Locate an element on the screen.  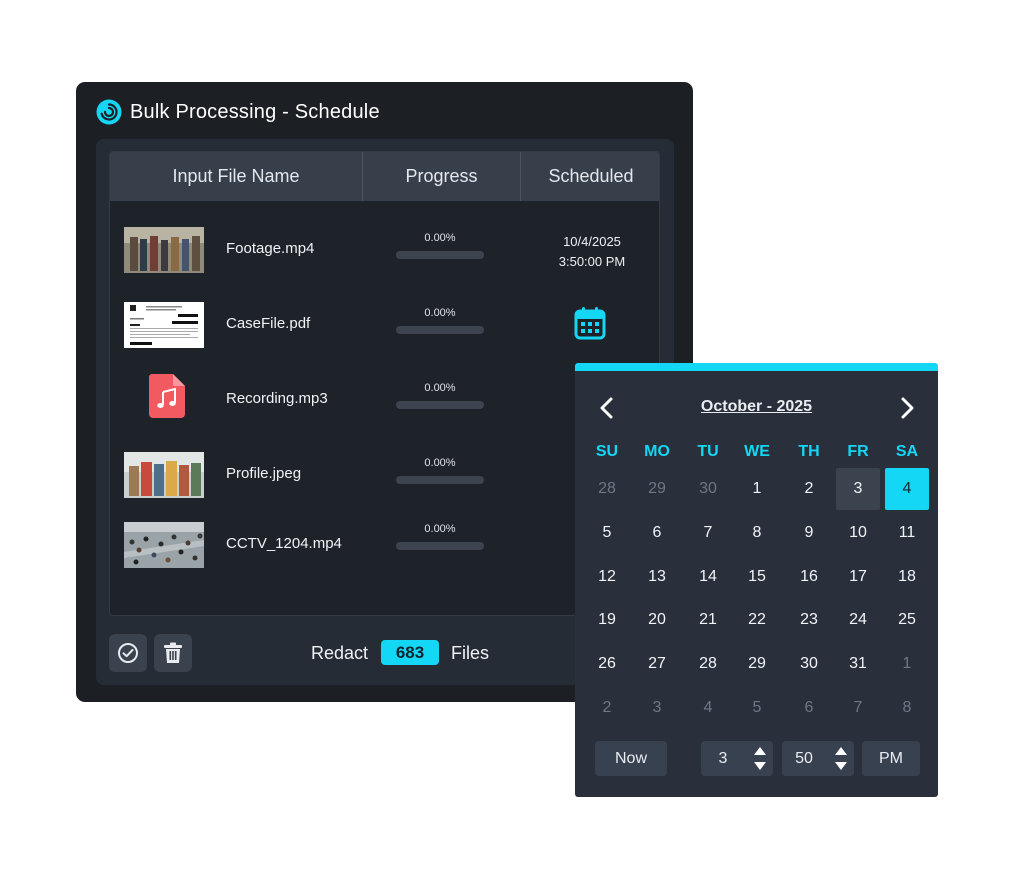
file-name: Profile.jpeg is located at coordinates (264, 473).